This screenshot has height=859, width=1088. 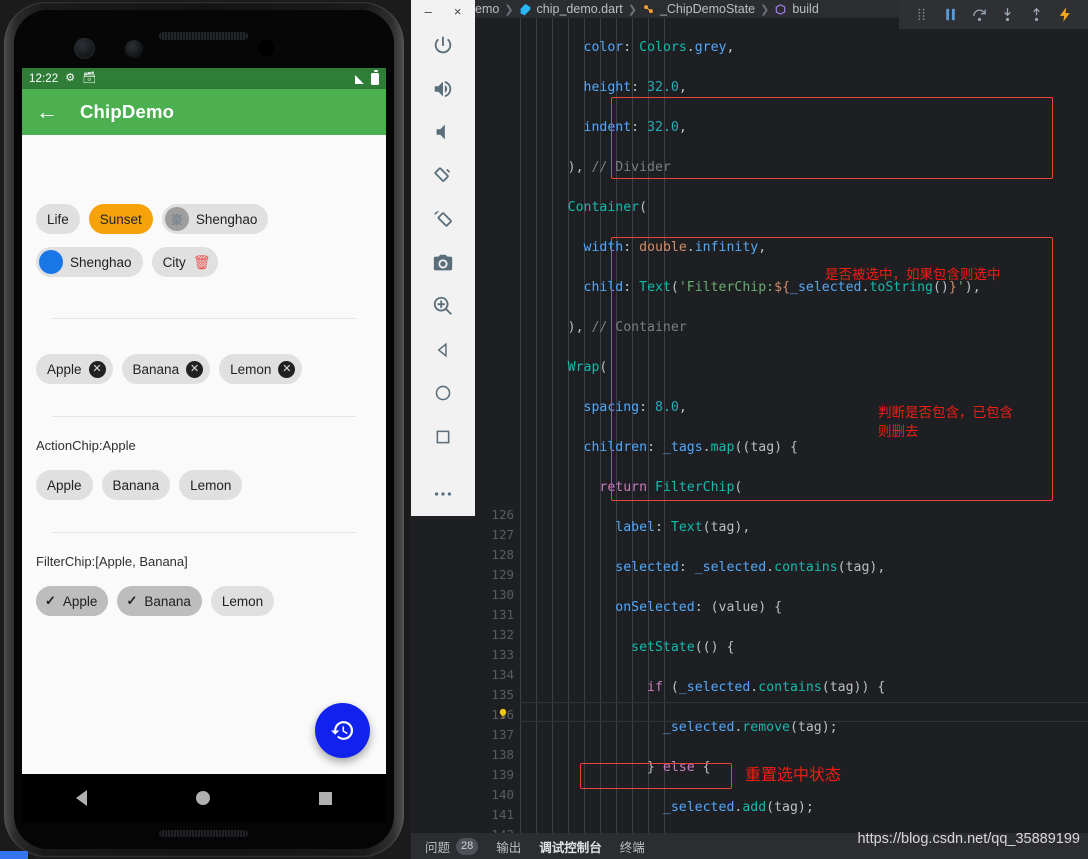 What do you see at coordinates (595, 167) in the screenshot?
I see `code-line: ), // Divider` at bounding box center [595, 167].